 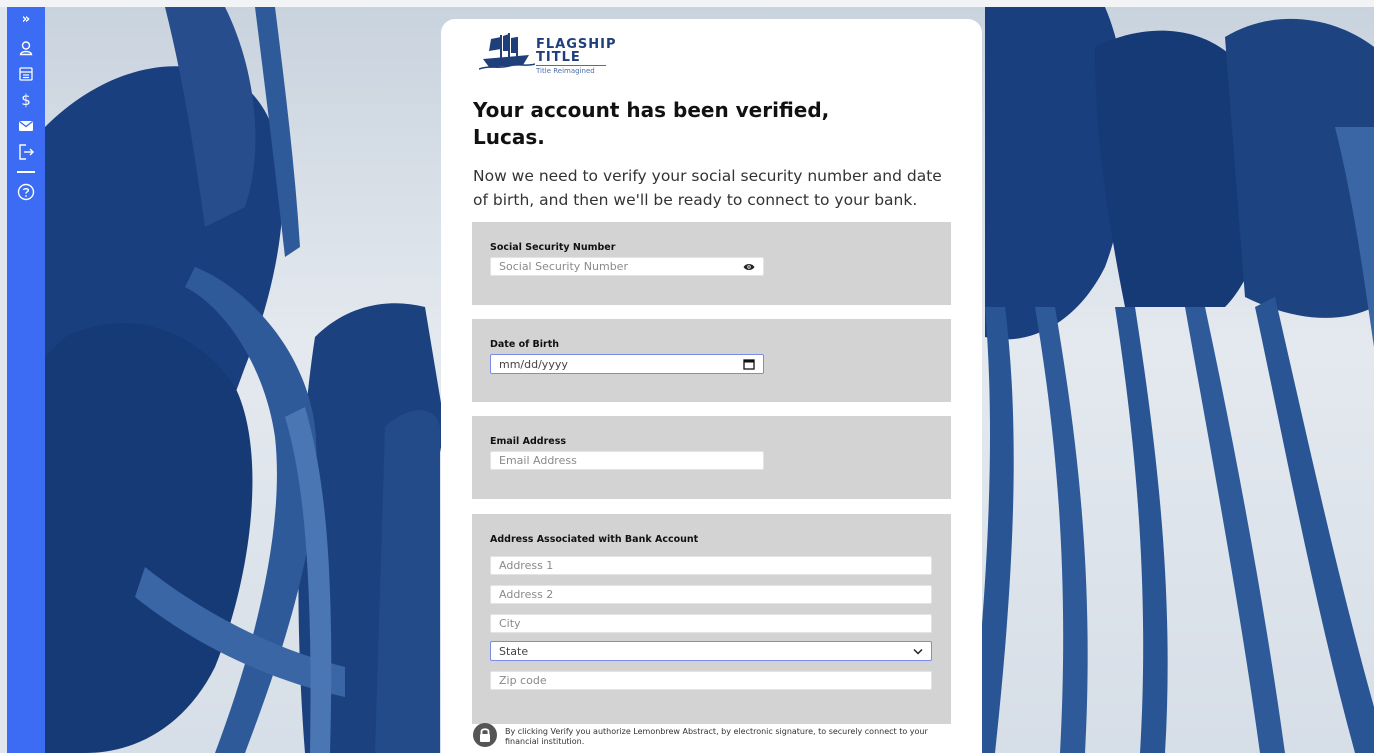 I want to click on ssn-input: Social Security Number, so click(x=627, y=266).